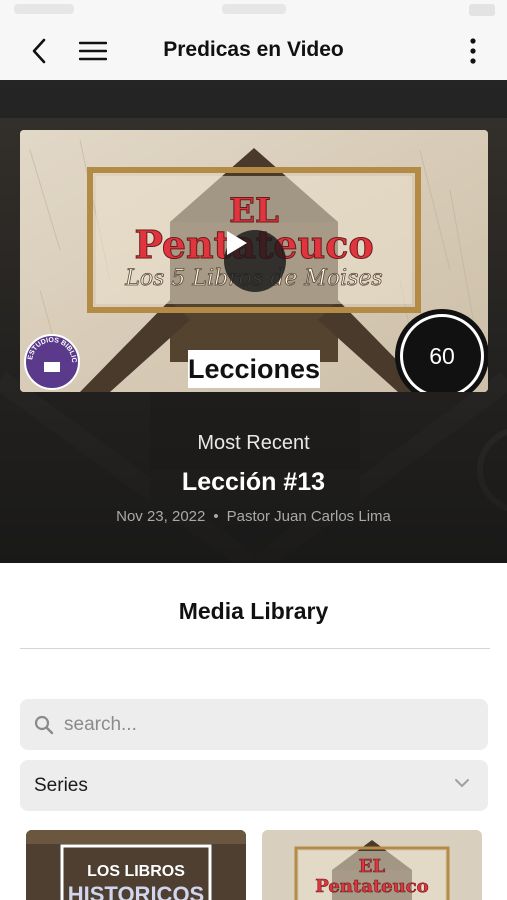  I want to click on search-input, so click(264, 724).